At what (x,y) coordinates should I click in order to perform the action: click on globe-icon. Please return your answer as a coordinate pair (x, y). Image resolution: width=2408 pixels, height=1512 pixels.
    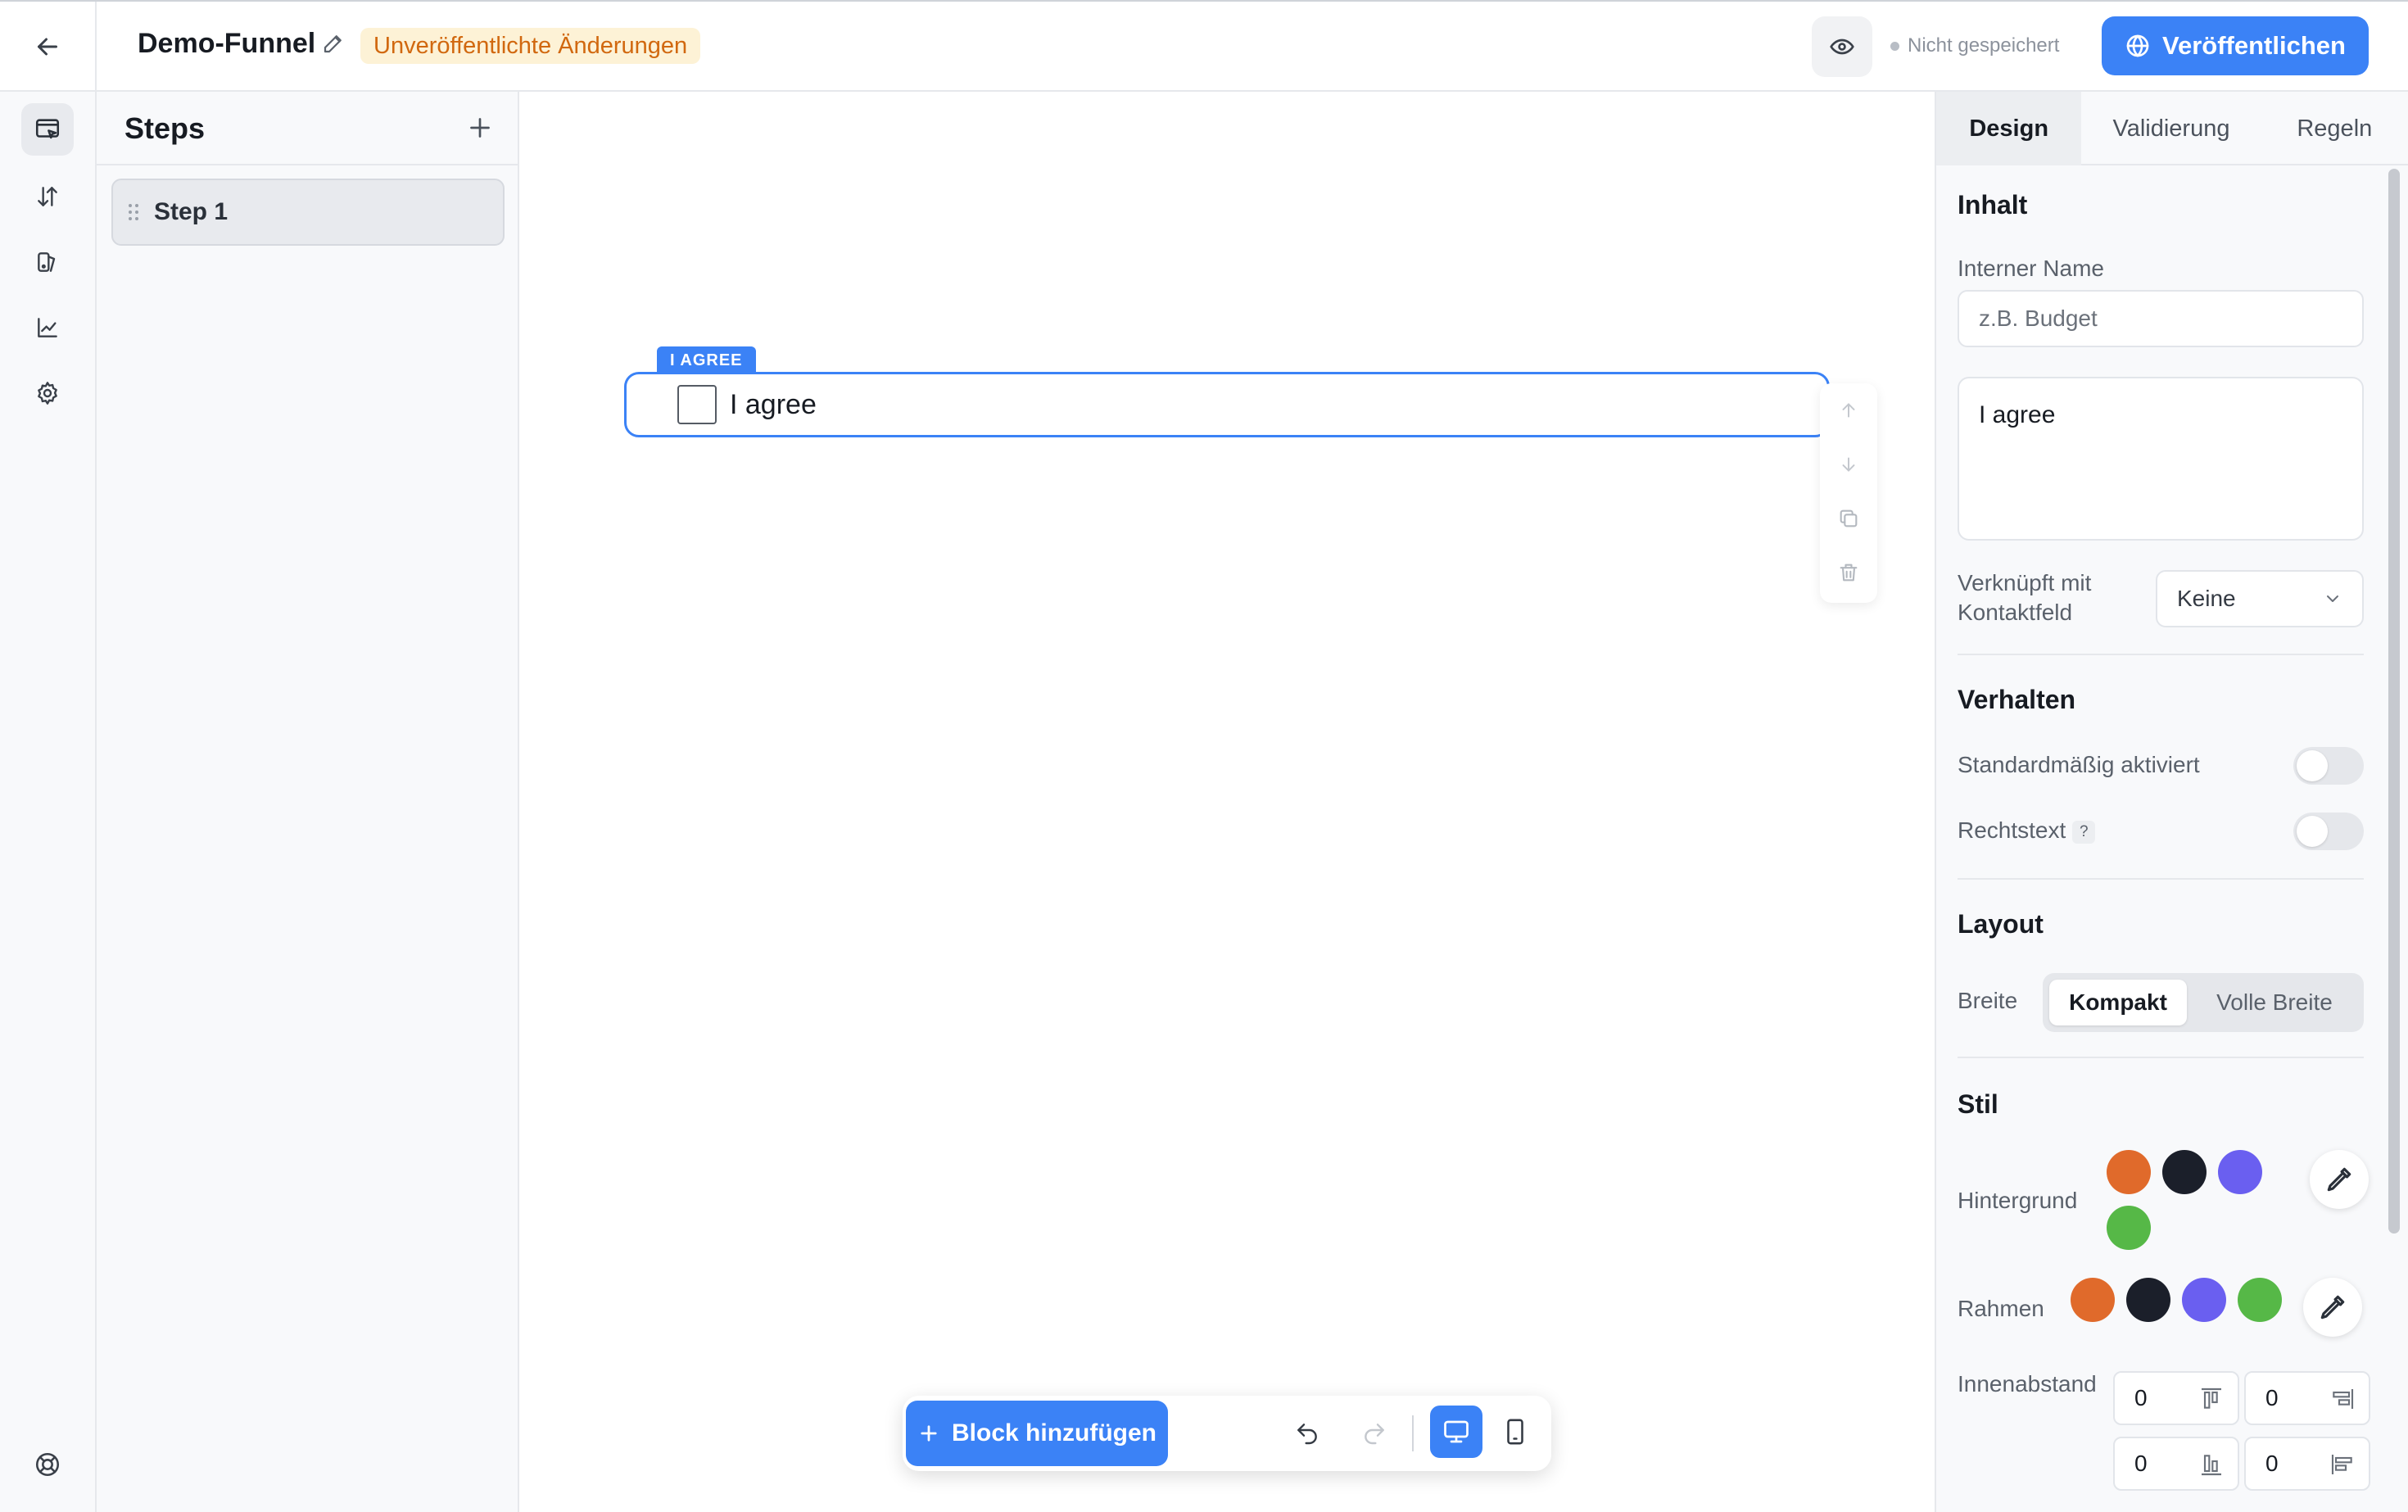
    Looking at the image, I should click on (2137, 45).